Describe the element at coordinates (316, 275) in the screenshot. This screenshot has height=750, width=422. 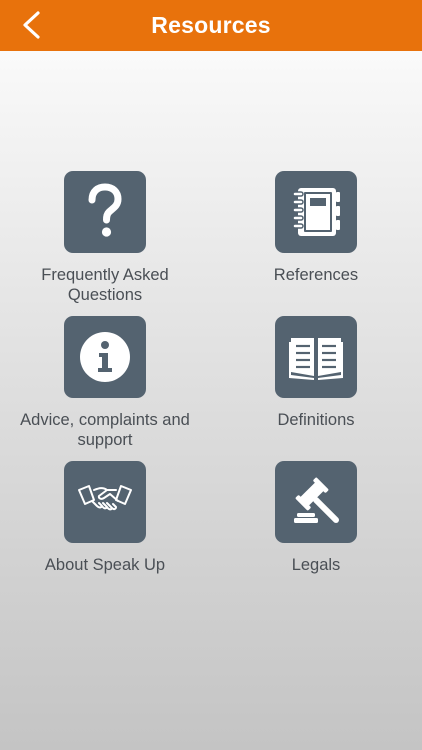
I see `tile-label: References` at that location.